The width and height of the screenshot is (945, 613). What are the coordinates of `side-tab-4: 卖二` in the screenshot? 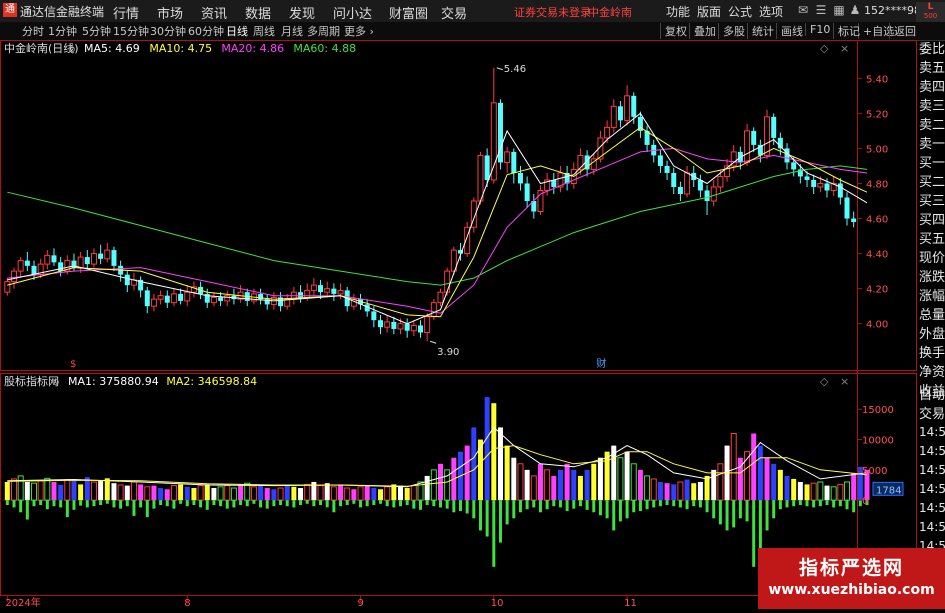 It's located at (932, 125).